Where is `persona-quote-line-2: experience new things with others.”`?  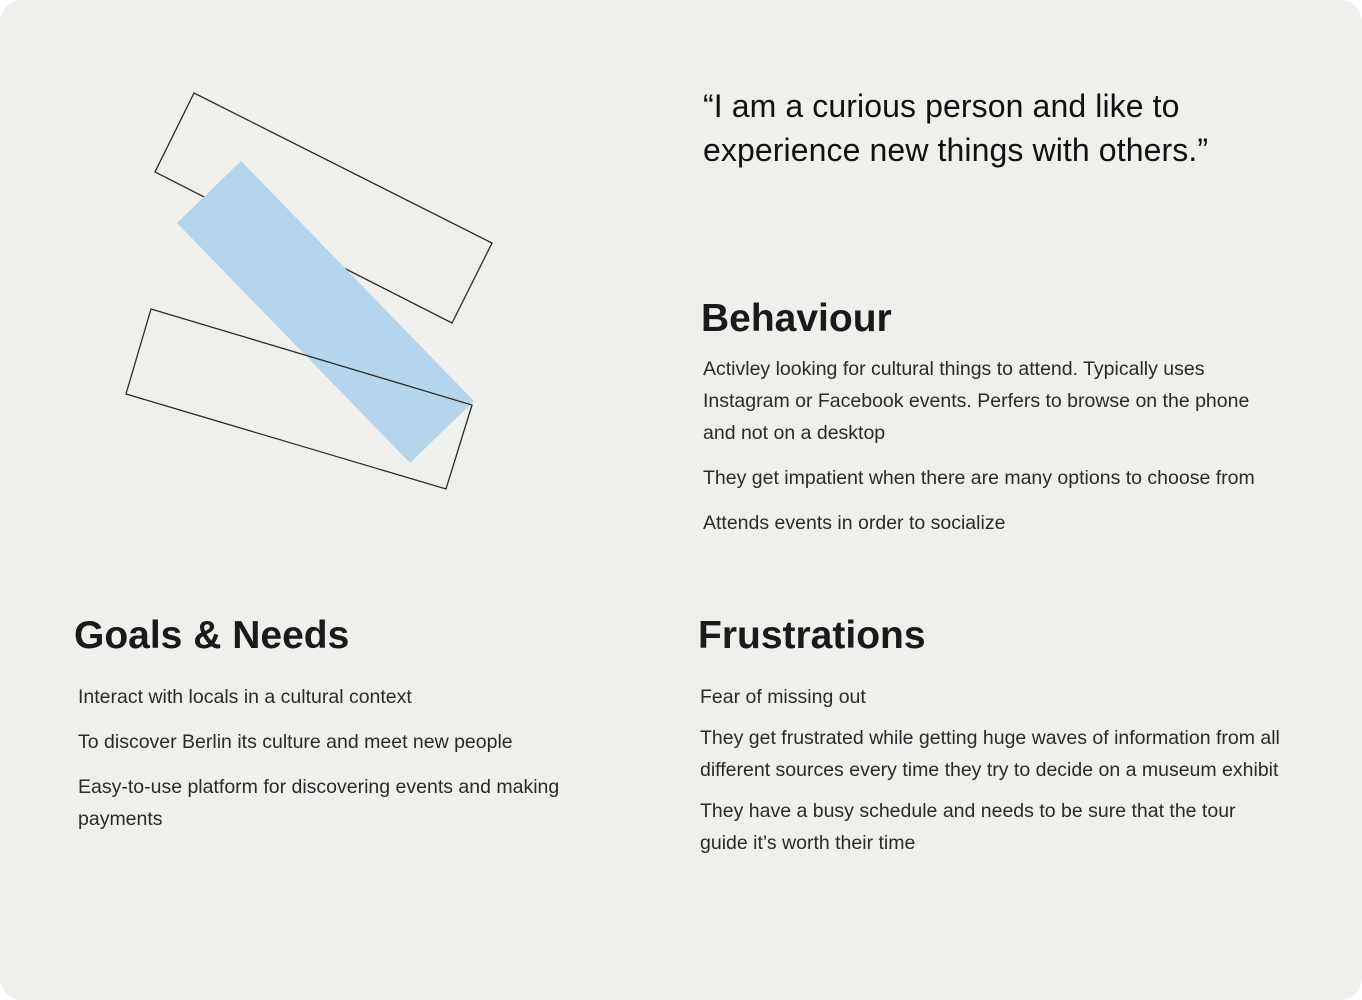 persona-quote-line-2: experience new things with others.” is located at coordinates (956, 150).